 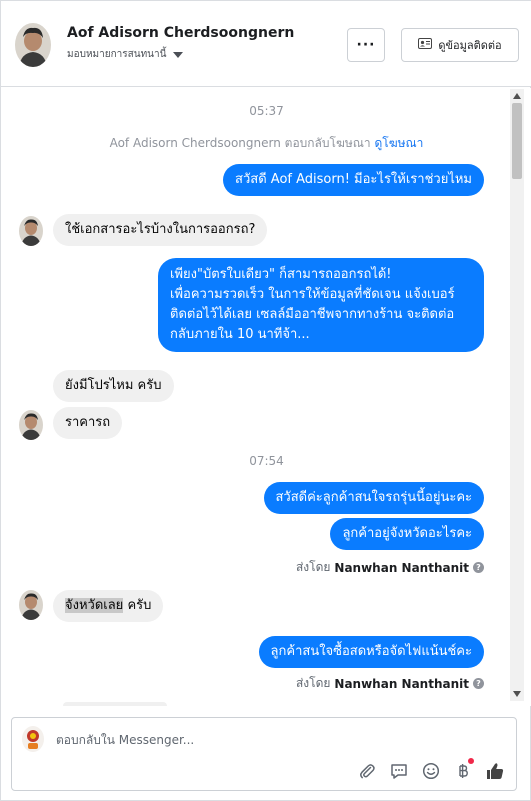 I want to click on chat-bubble-icon, so click(x=399, y=771).